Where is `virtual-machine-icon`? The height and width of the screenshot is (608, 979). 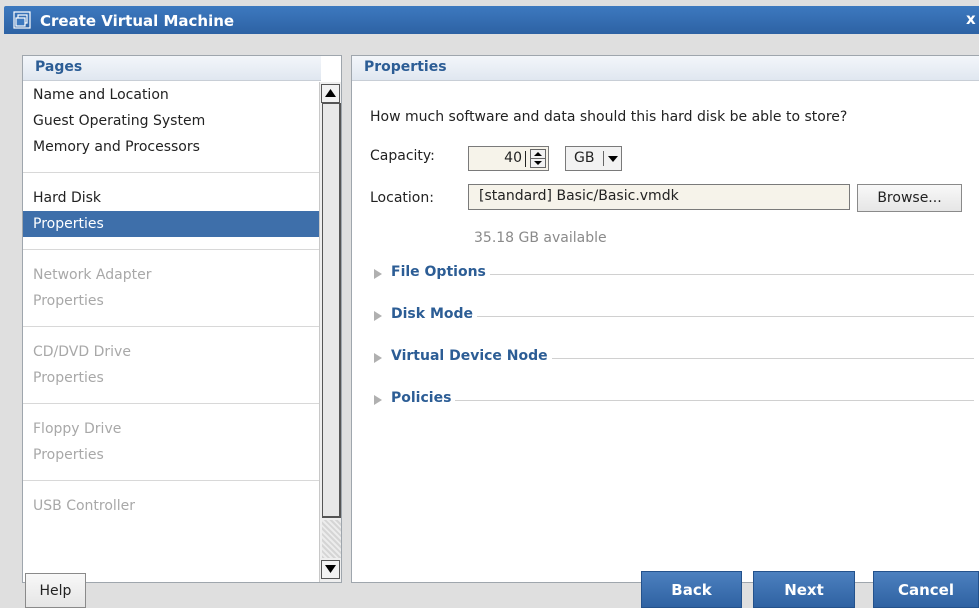 virtual-machine-icon is located at coordinates (22, 20).